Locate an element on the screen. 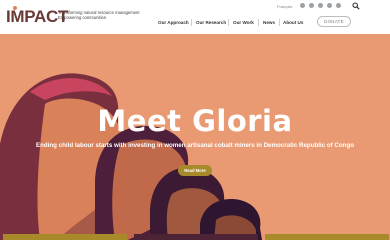 The width and height of the screenshot is (390, 240). search-icon is located at coordinates (356, 6).